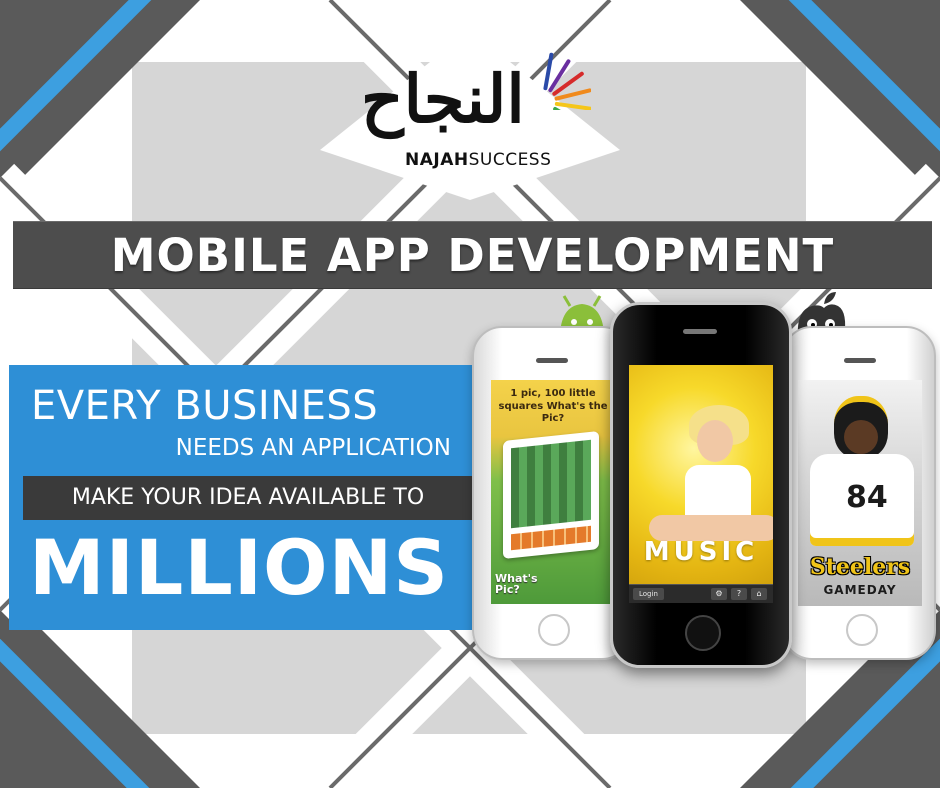  I want to click on team-brand: Steelers, so click(860, 567).